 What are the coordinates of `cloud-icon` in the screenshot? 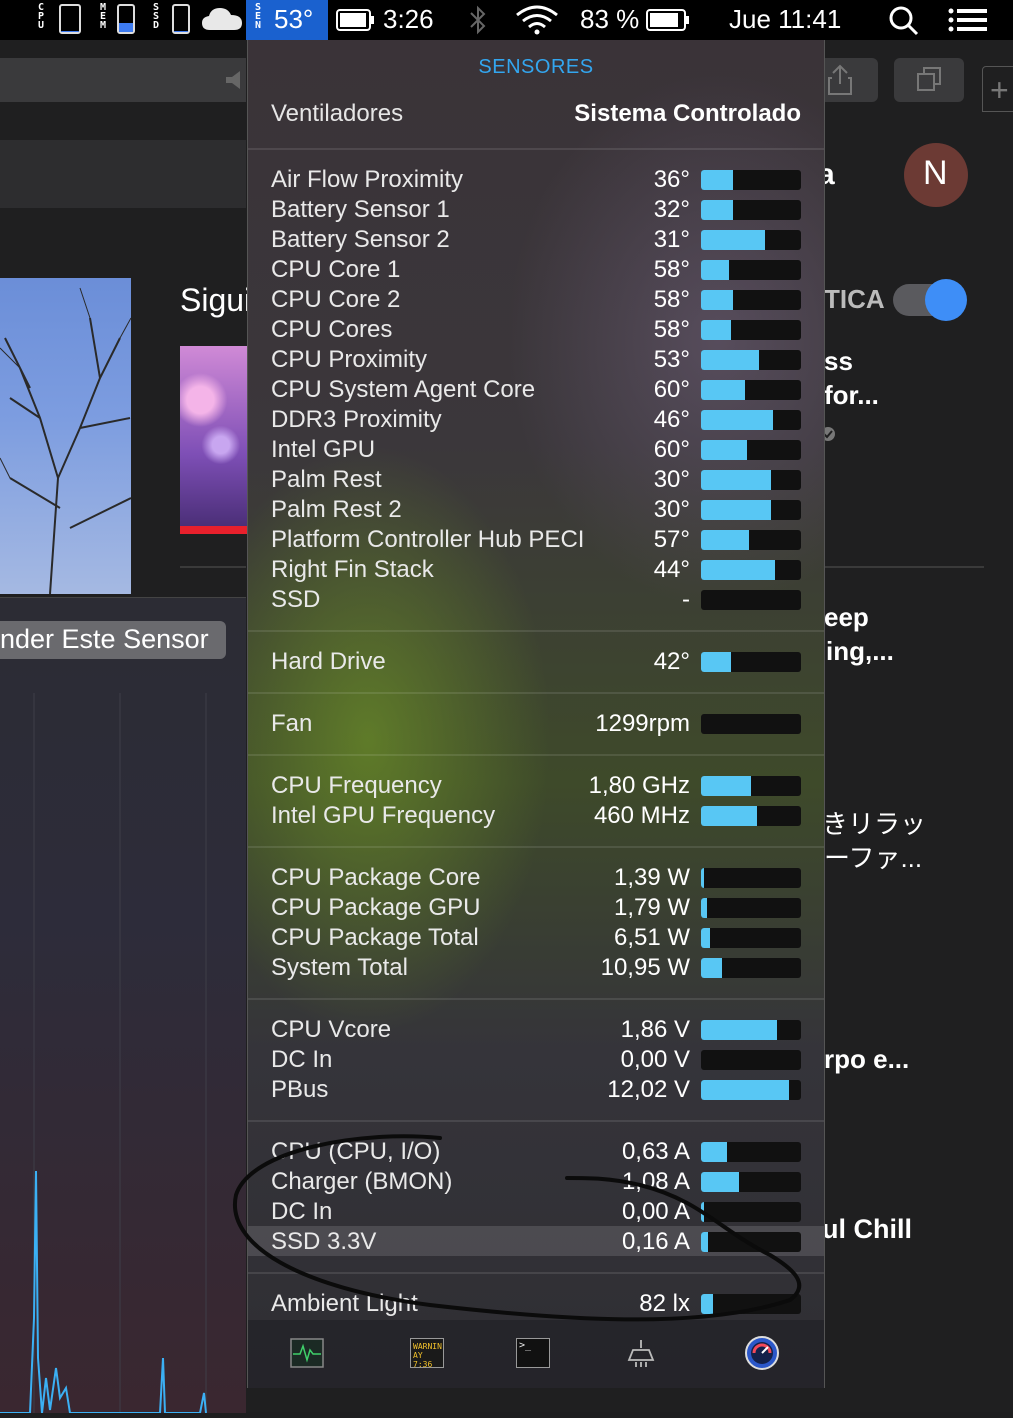 It's located at (222, 19).